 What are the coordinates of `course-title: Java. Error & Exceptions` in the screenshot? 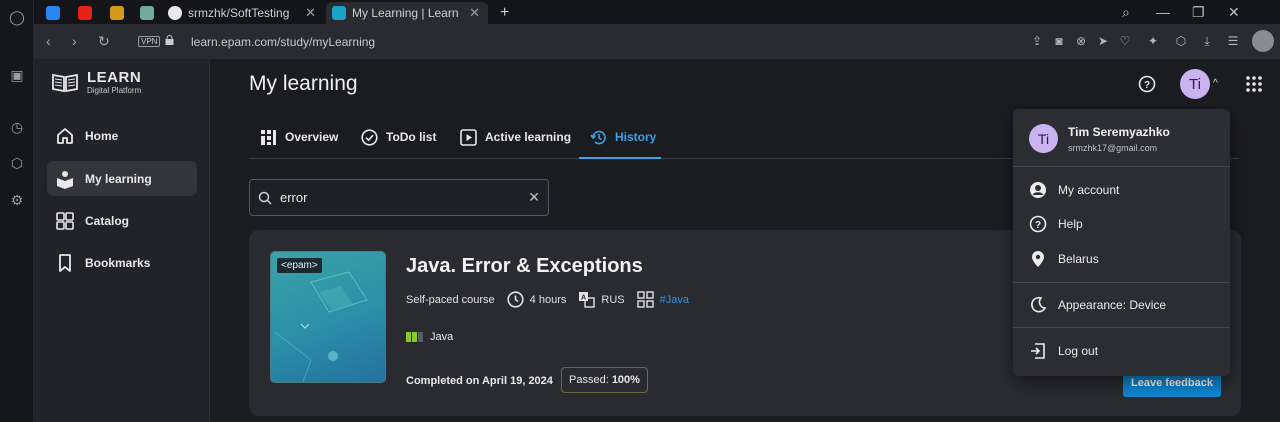 It's located at (524, 266).